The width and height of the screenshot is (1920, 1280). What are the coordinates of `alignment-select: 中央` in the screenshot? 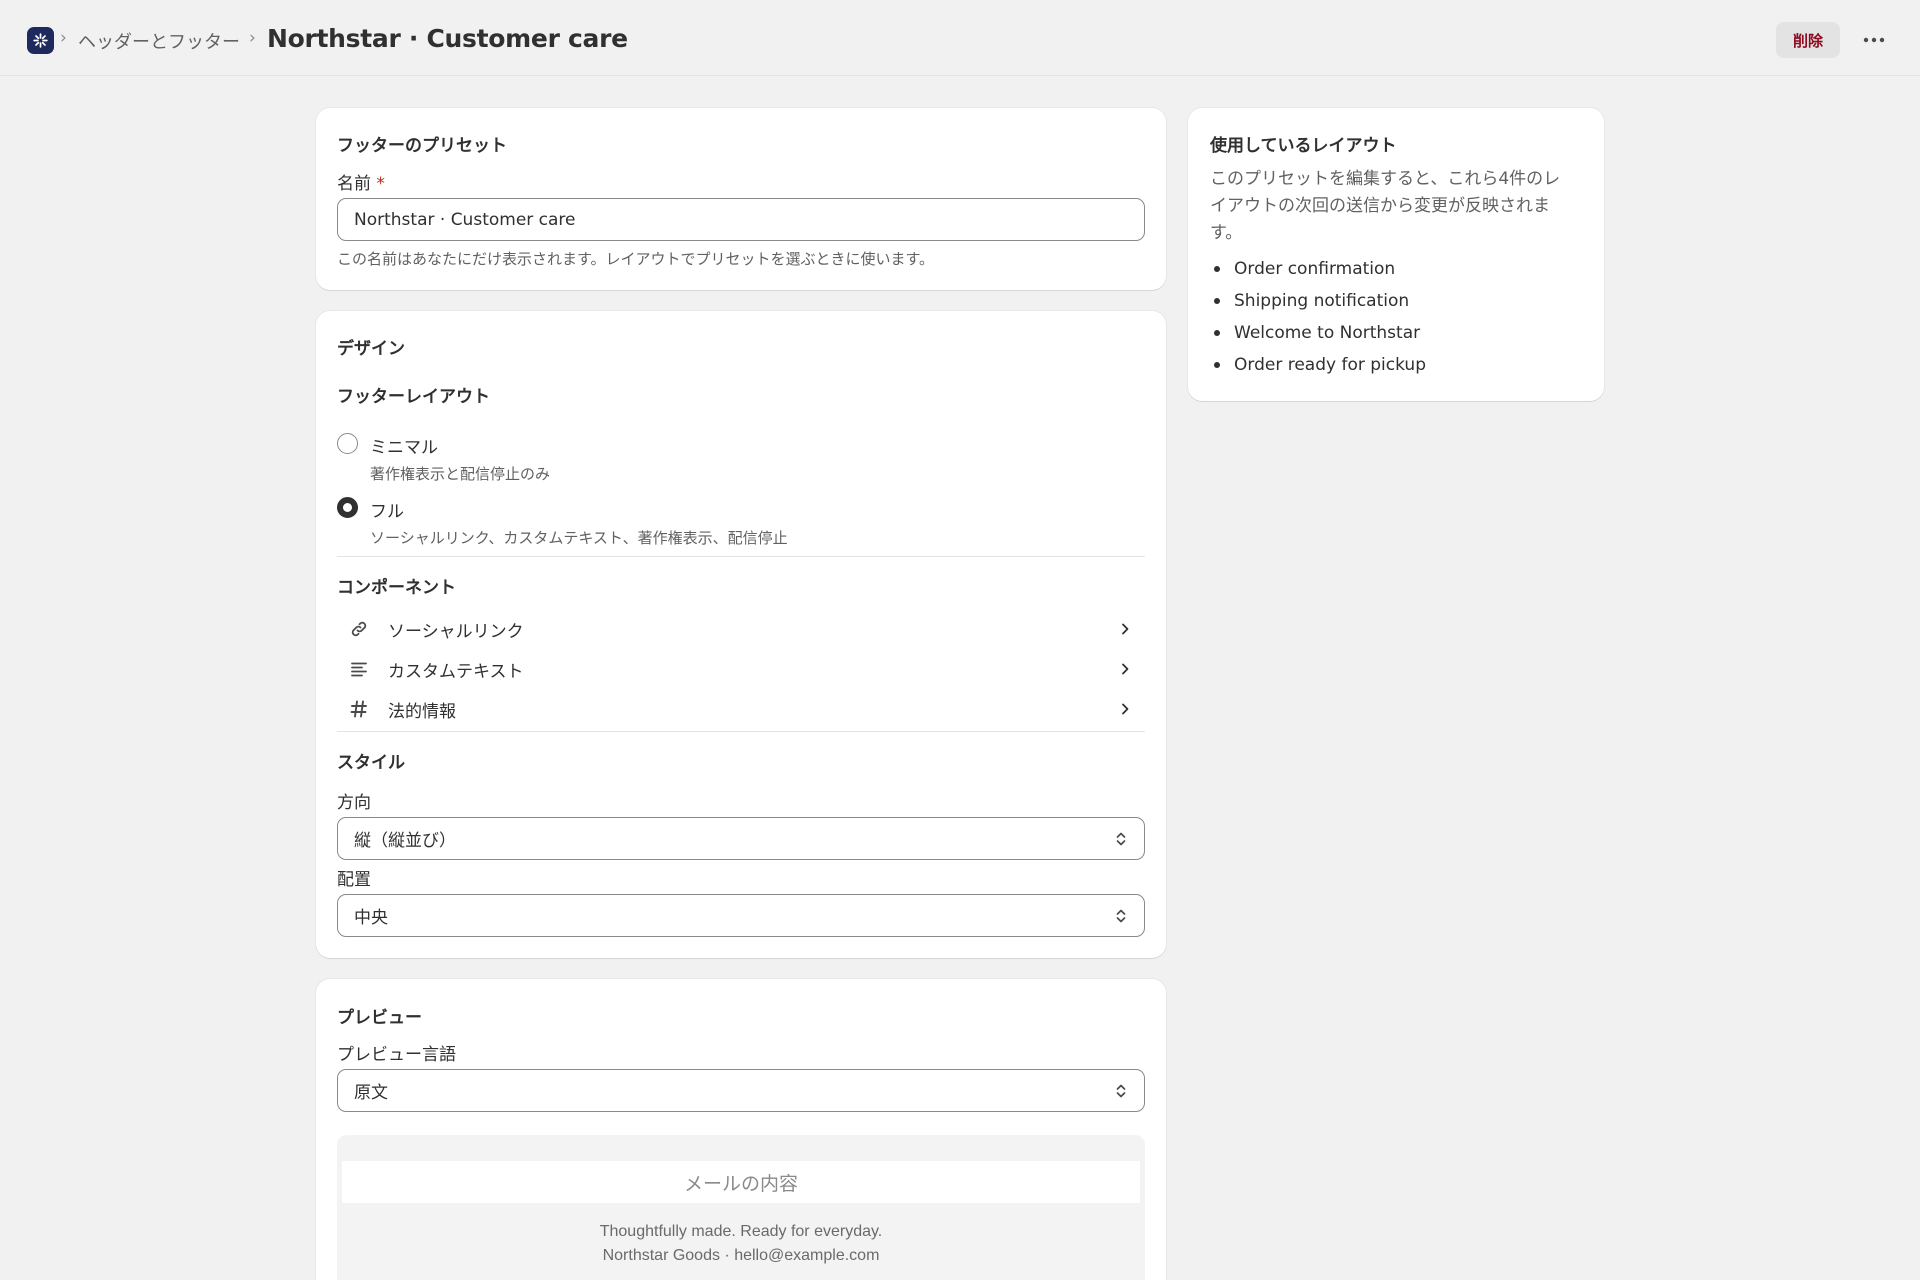 It's located at (741, 915).